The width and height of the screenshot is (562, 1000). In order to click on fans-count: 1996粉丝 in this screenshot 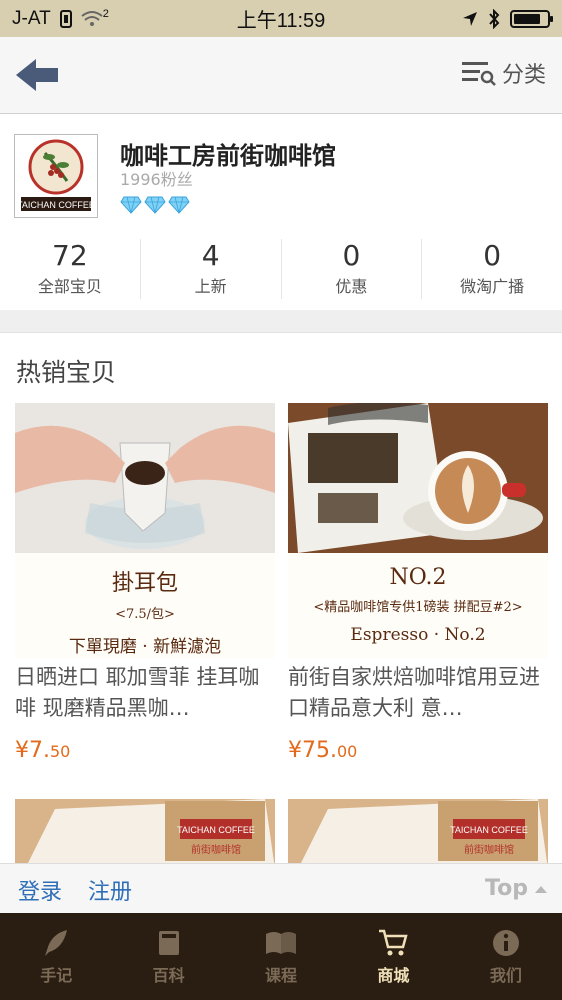, I will do `click(156, 179)`.